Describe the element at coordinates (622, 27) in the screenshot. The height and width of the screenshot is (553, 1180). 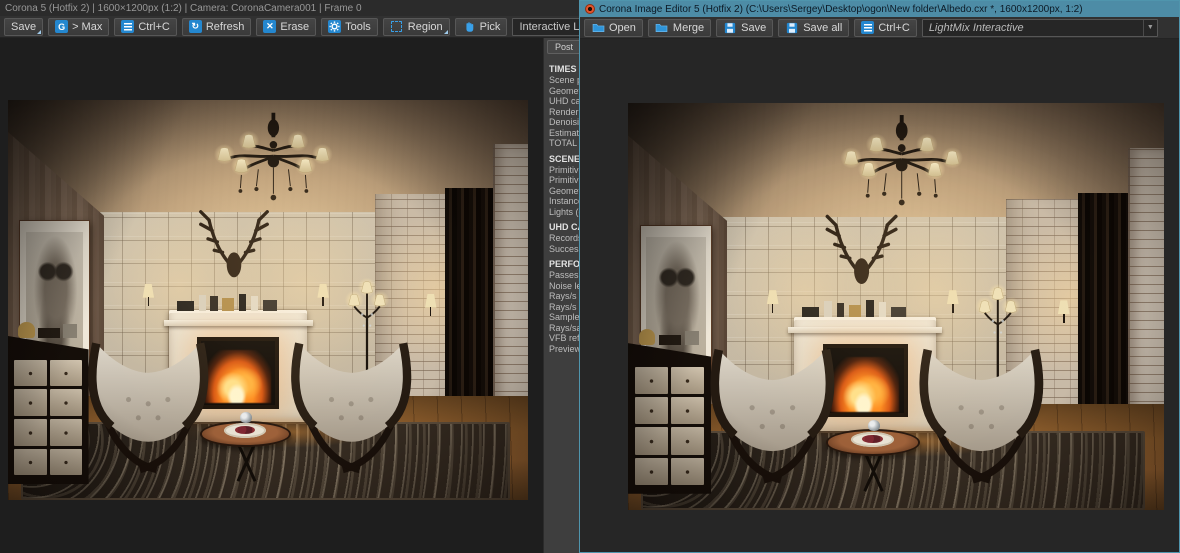
I see `open-label: Open` at that location.